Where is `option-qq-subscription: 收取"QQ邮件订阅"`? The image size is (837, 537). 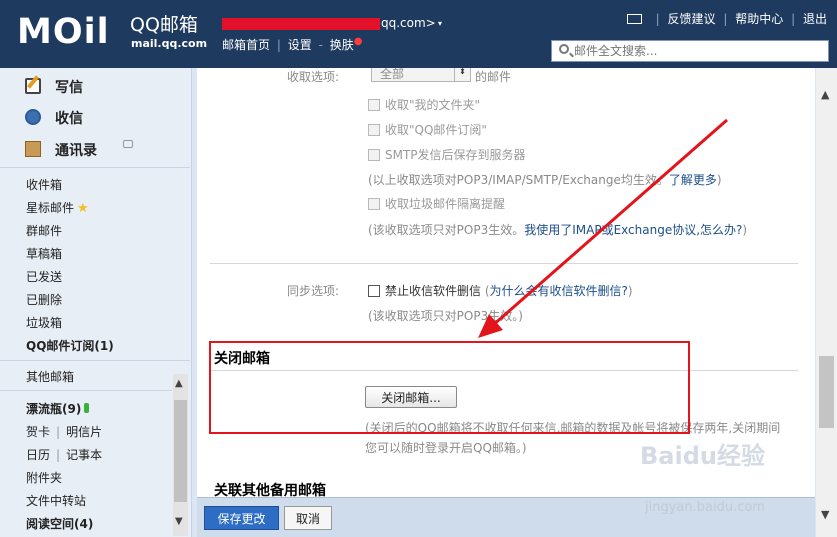
option-qq-subscription: 收取"QQ邮件订阅" is located at coordinates (427, 129).